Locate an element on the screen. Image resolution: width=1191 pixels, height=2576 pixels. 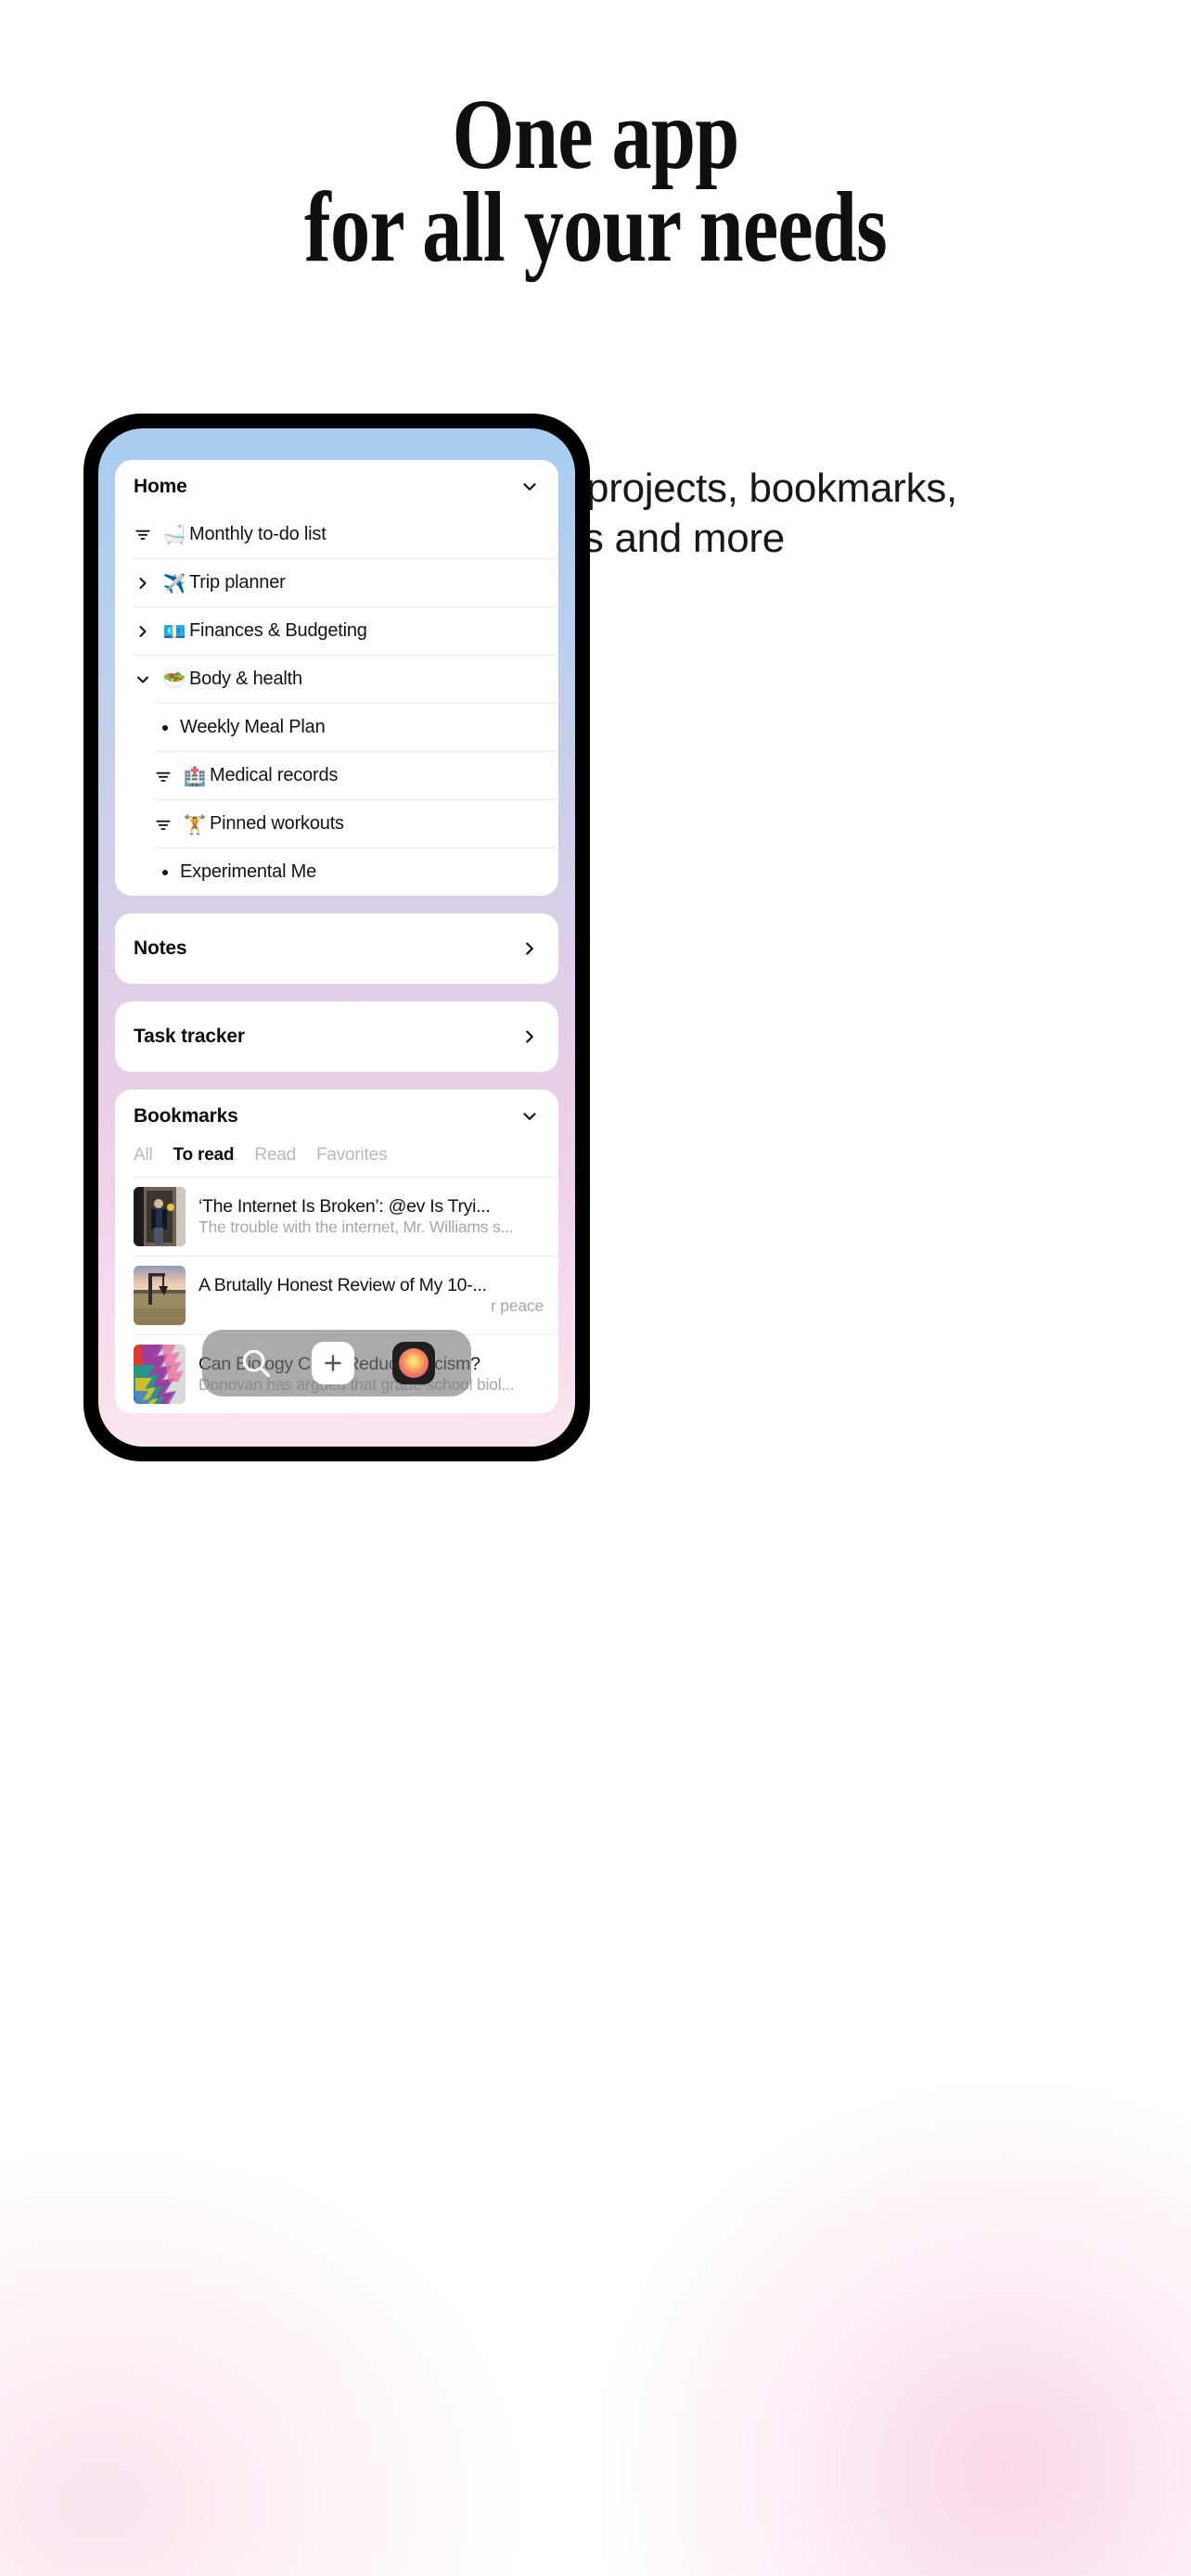
tree-row-label: Monthly to-do list is located at coordinates (258, 533).